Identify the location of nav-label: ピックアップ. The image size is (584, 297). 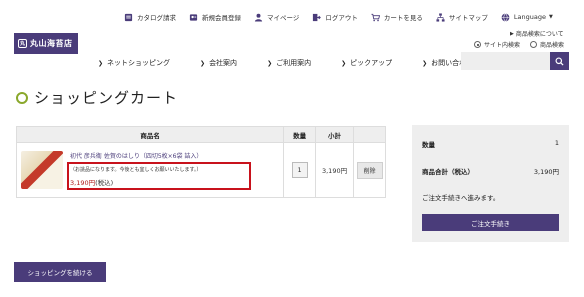
(371, 63).